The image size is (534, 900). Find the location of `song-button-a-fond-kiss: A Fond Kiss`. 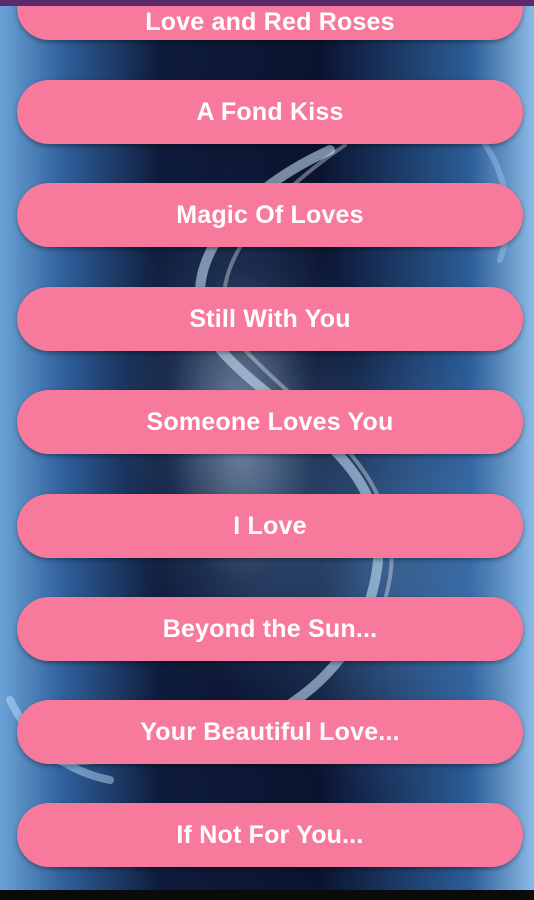

song-button-a-fond-kiss: A Fond Kiss is located at coordinates (270, 112).